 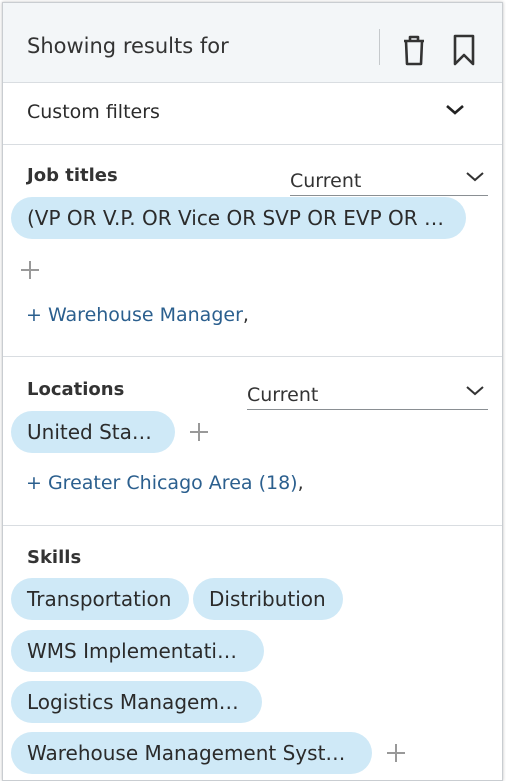 I want to click on bookmark-icon, so click(x=464, y=50).